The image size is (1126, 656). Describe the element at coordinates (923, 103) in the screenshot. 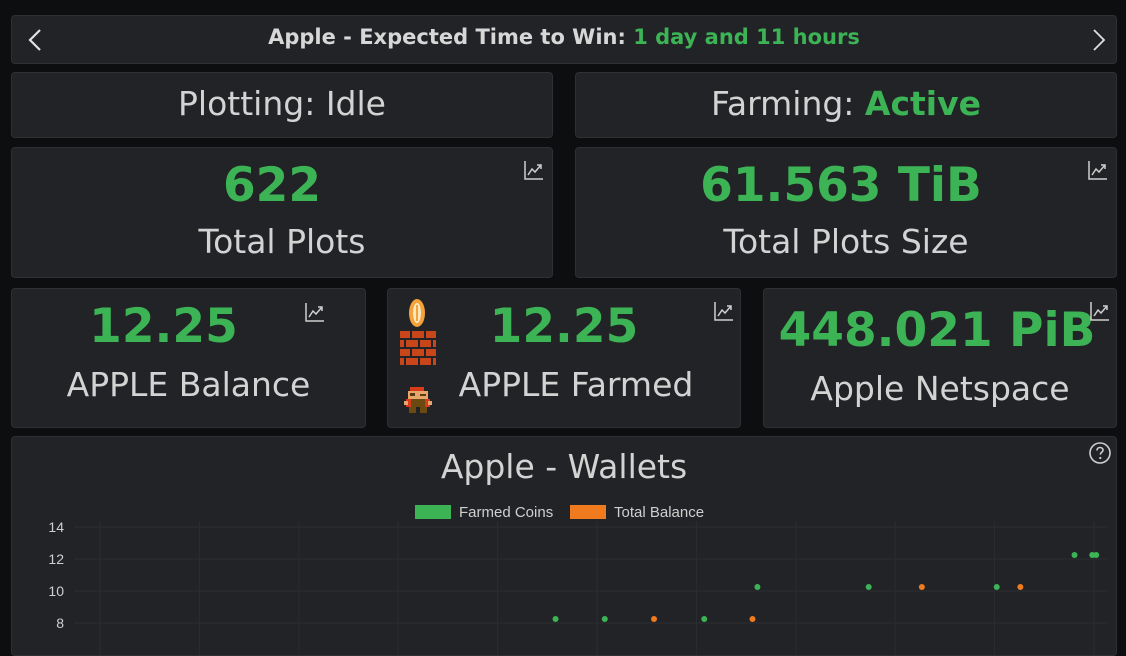

I see `farming-value: Active` at that location.